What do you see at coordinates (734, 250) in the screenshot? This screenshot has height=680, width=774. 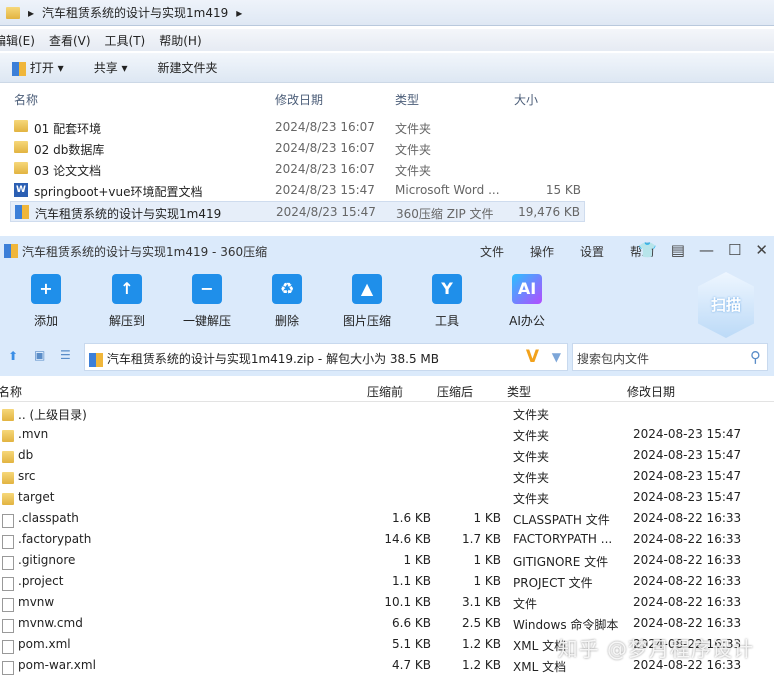 I see `maximize-button: ☐` at bounding box center [734, 250].